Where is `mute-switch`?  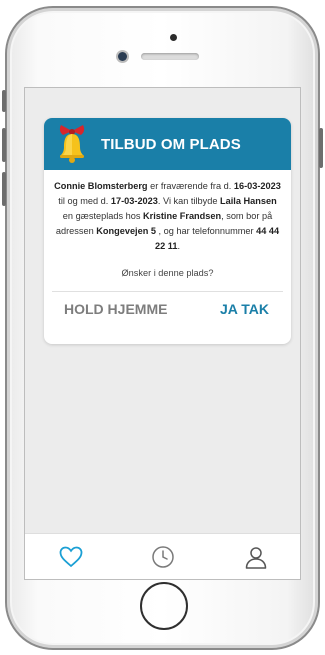
mute-switch is located at coordinates (4, 101).